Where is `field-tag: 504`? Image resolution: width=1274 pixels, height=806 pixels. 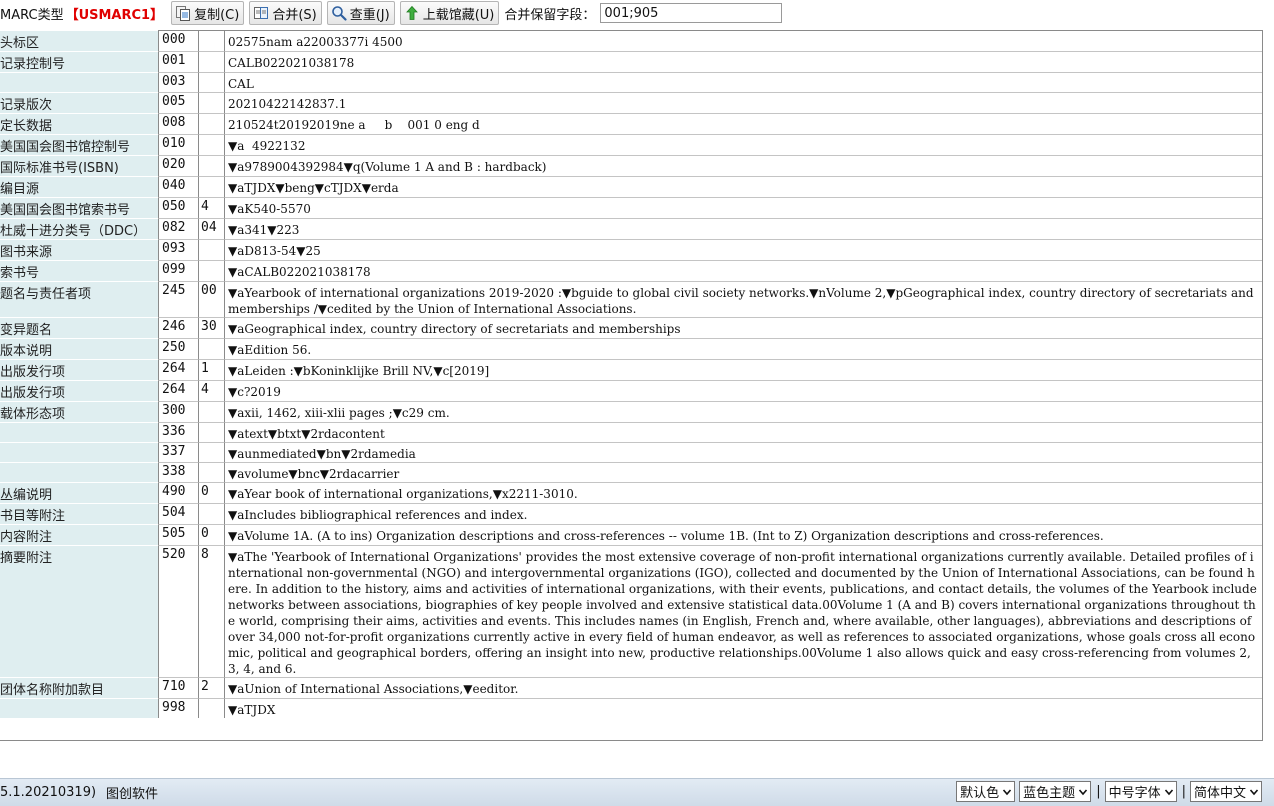 field-tag: 504 is located at coordinates (178, 513).